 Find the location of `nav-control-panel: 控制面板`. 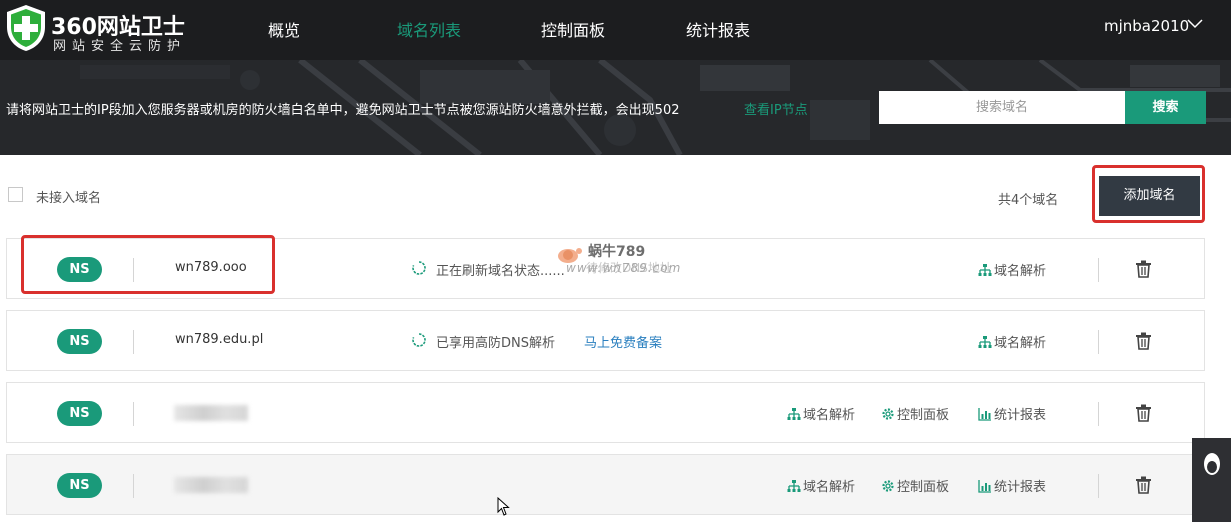

nav-control-panel: 控制面板 is located at coordinates (573, 29).